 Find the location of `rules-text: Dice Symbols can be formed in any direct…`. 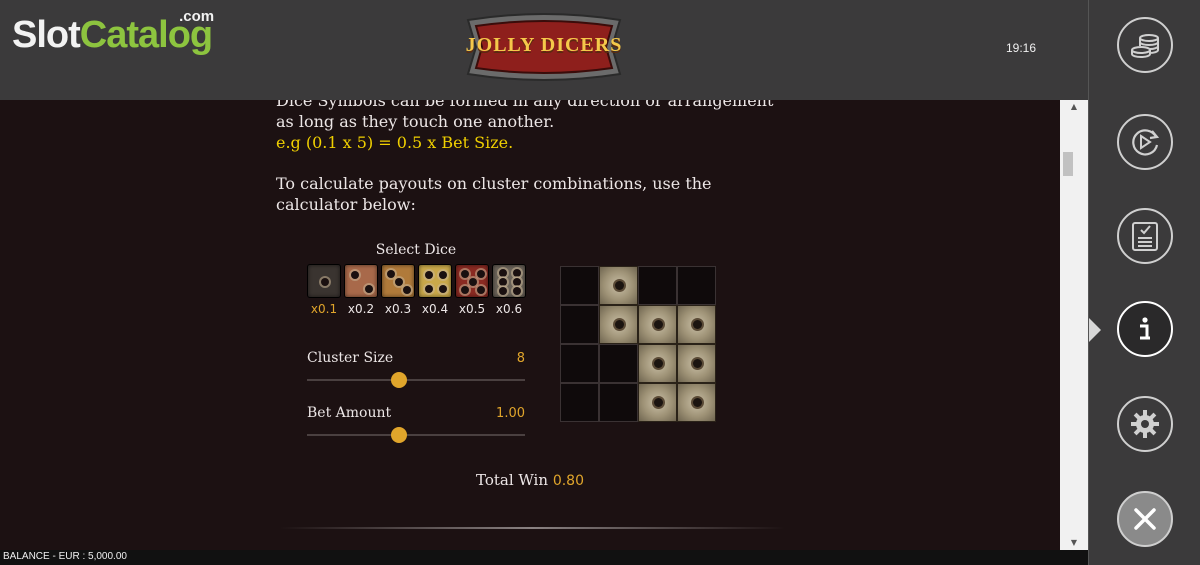

rules-text: Dice Symbols can be formed in any direct… is located at coordinates (525, 115).